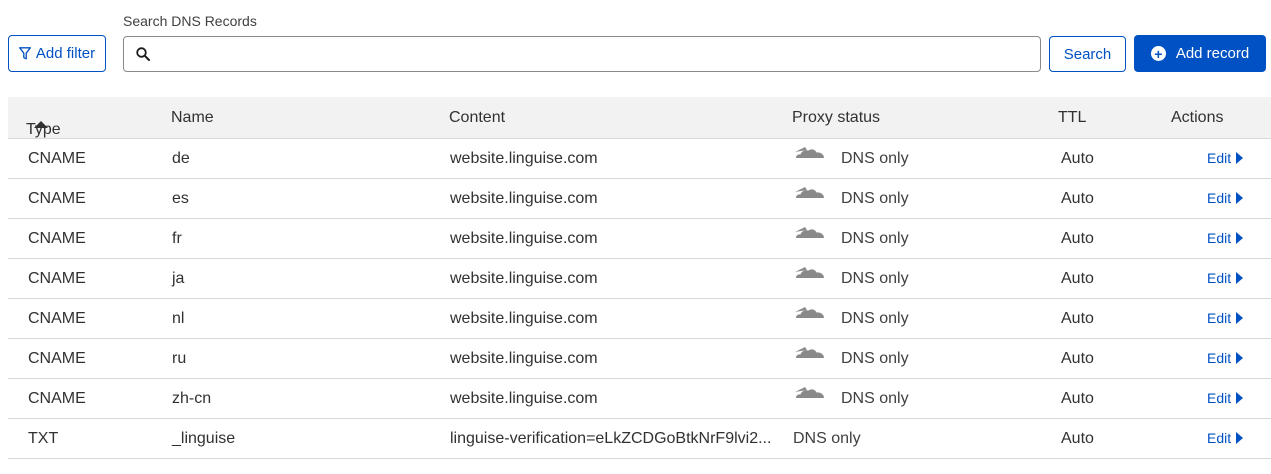 This screenshot has width=1271, height=474. What do you see at coordinates (190, 21) in the screenshot?
I see `search-label: Search DNS Records` at bounding box center [190, 21].